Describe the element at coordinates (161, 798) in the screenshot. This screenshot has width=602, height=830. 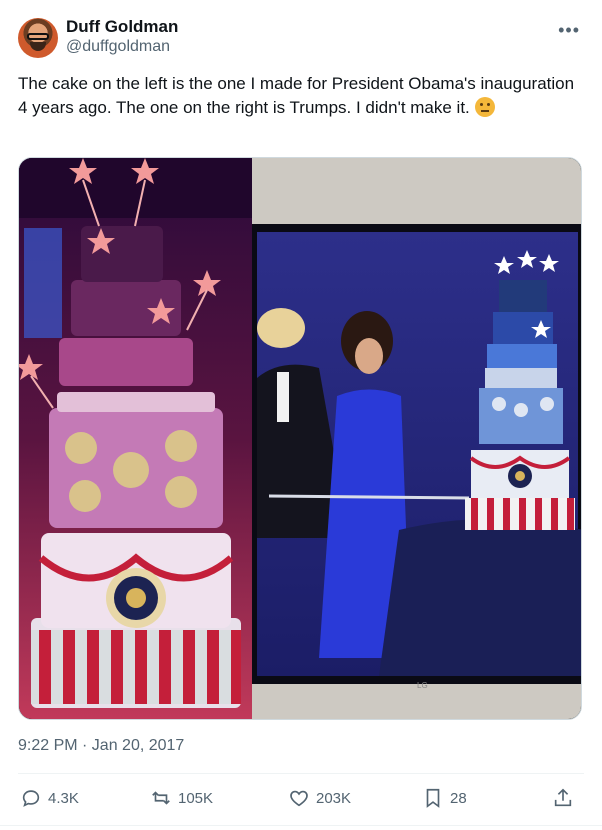
I see `repost-icon` at that location.